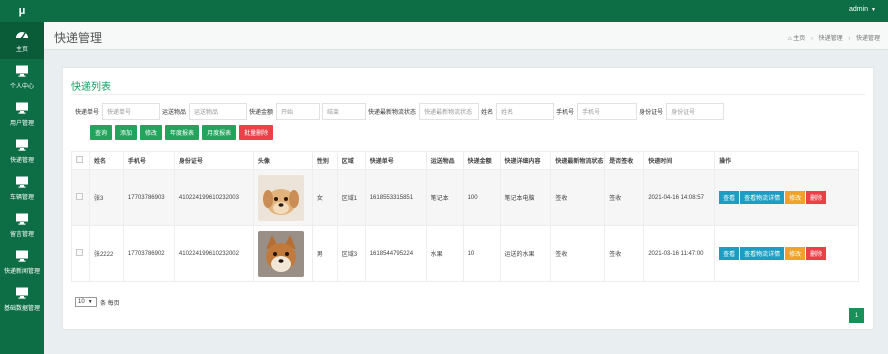 This screenshot has height=354, width=888. I want to click on name-input: 姓名, so click(525, 111).